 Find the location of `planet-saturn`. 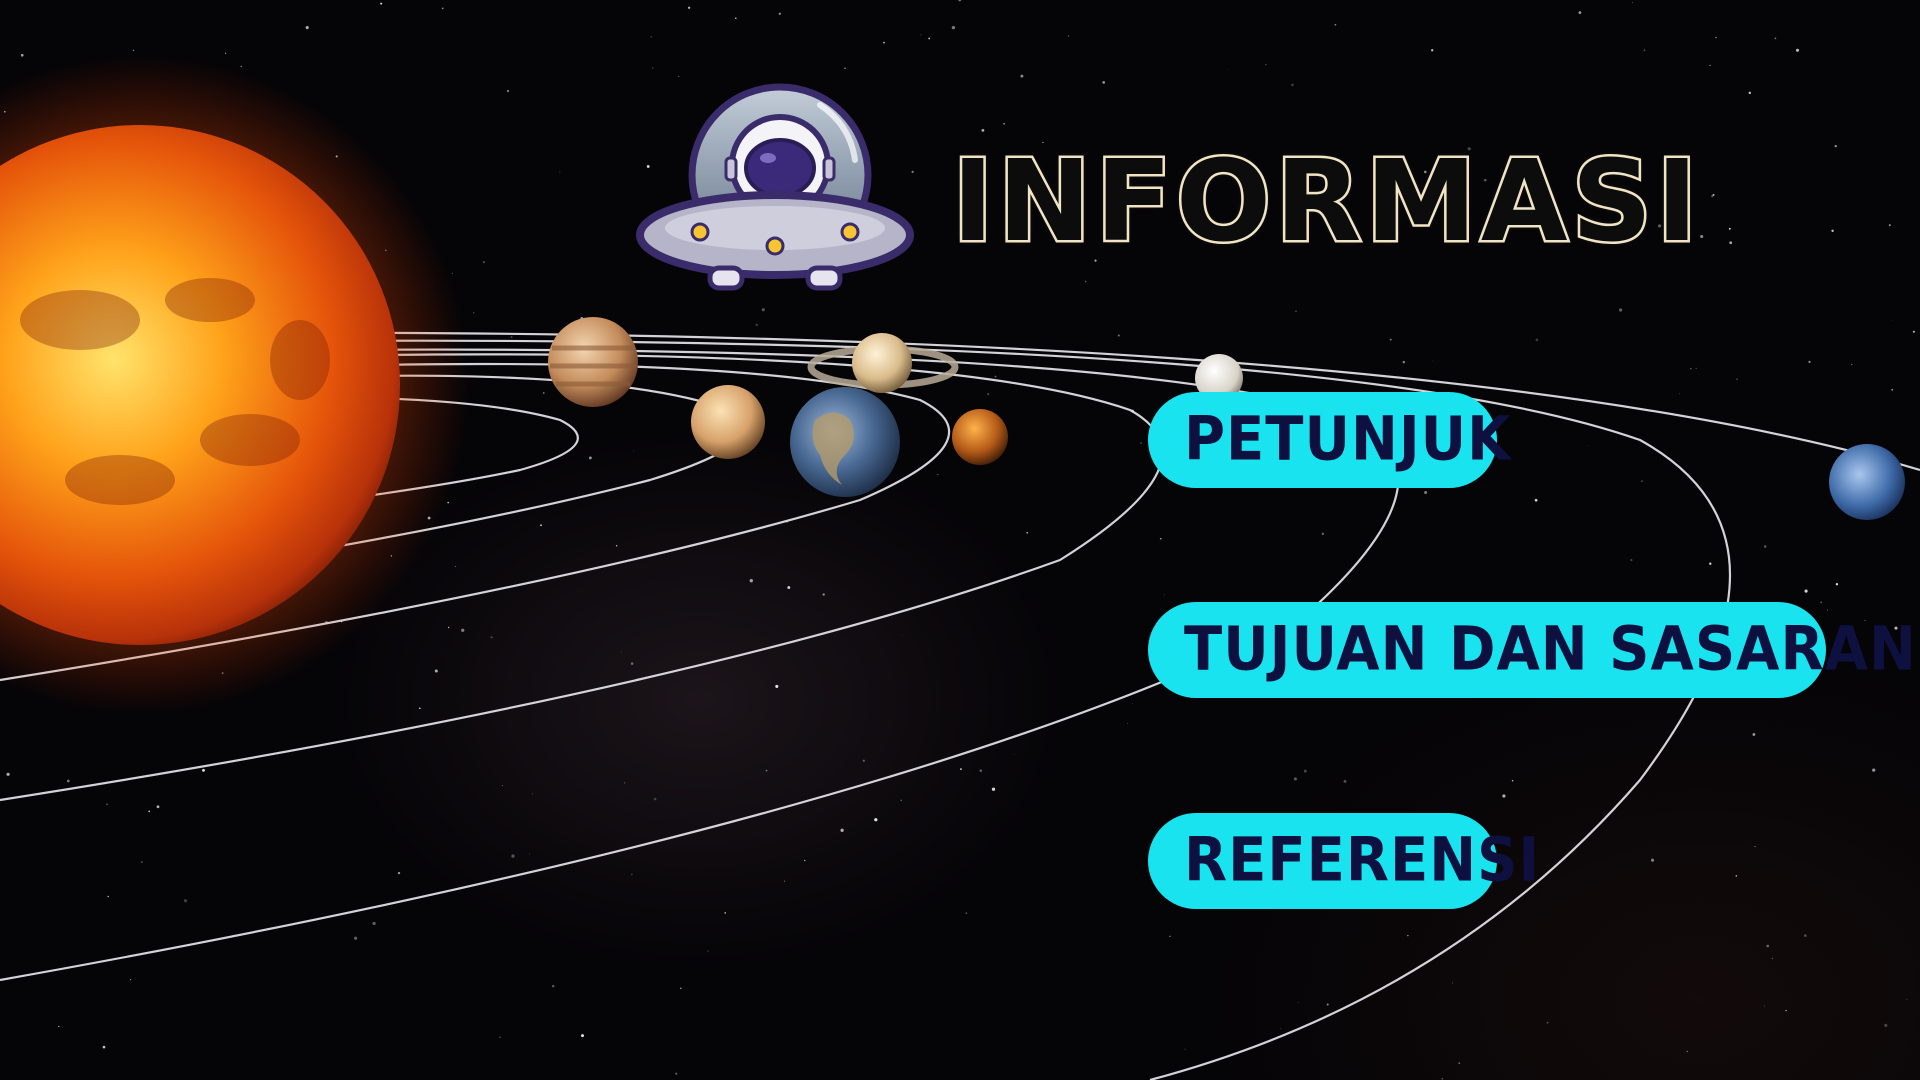

planet-saturn is located at coordinates (882, 363).